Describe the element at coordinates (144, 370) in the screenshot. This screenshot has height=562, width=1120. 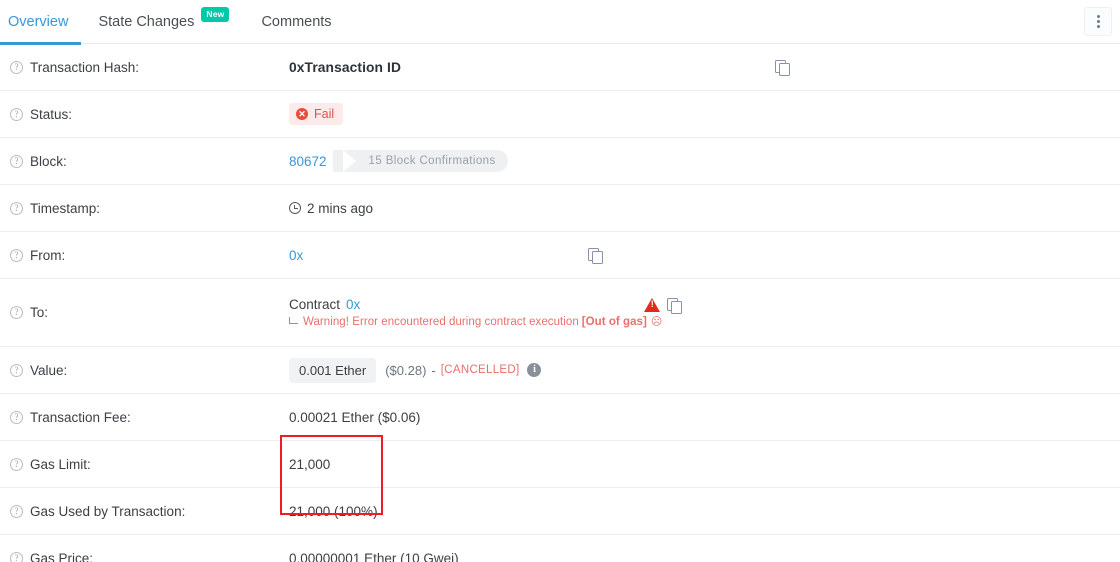
I see `label-value: ? Value:` at that location.